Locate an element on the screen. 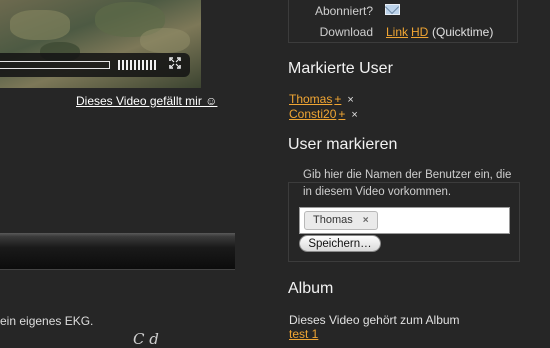  user-tag-label: Thomas is located at coordinates (333, 220).